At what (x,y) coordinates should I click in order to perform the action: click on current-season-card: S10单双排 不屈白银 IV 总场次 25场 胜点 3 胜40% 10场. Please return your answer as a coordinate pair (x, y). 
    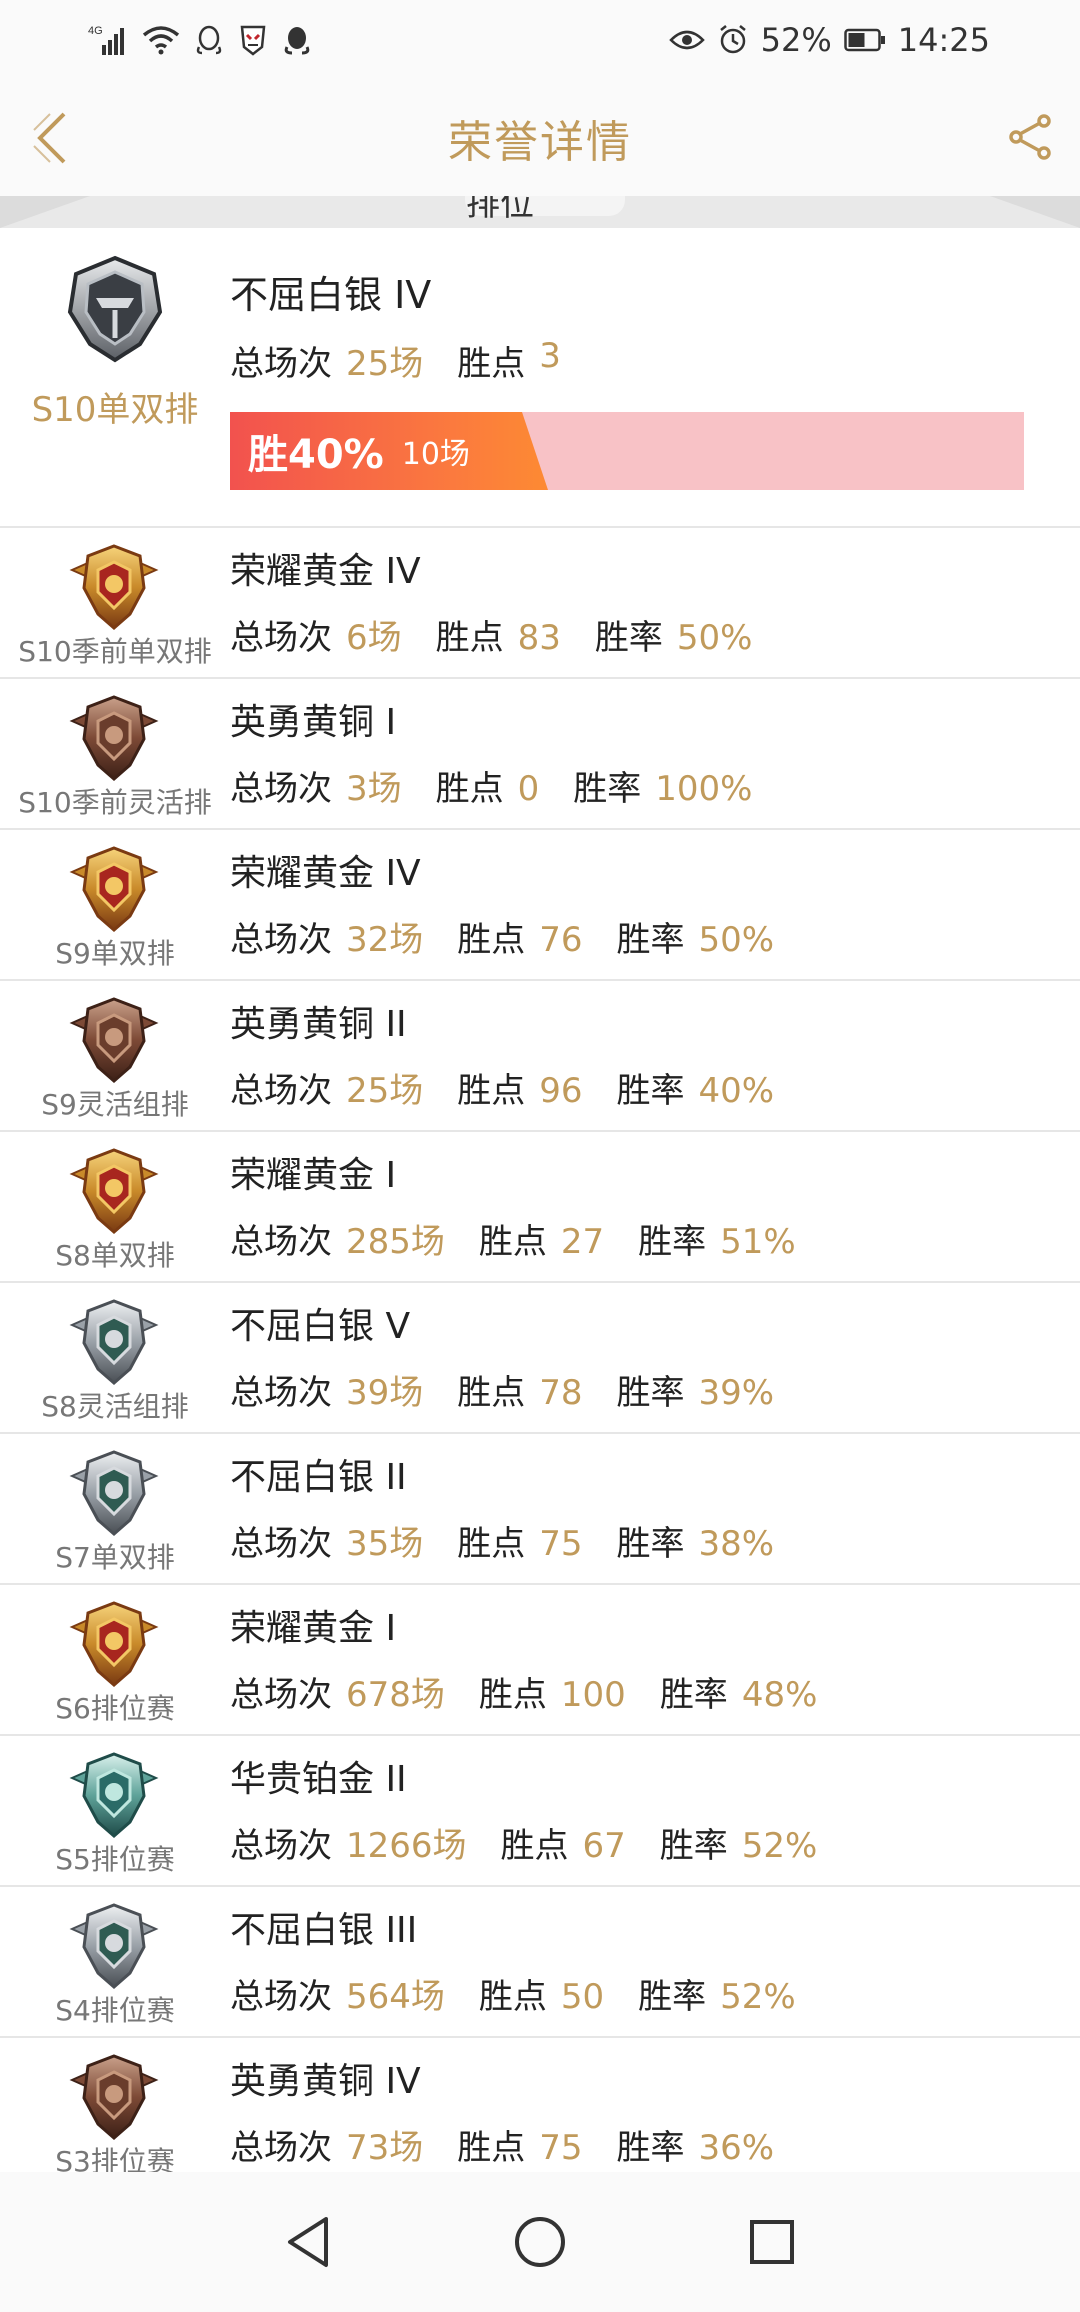
    Looking at the image, I should click on (540, 378).